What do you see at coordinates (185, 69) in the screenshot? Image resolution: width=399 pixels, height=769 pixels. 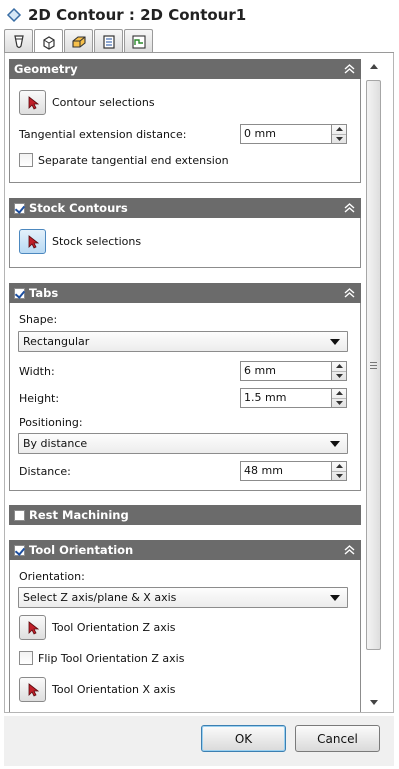 I see `geometry-header: Geometry` at bounding box center [185, 69].